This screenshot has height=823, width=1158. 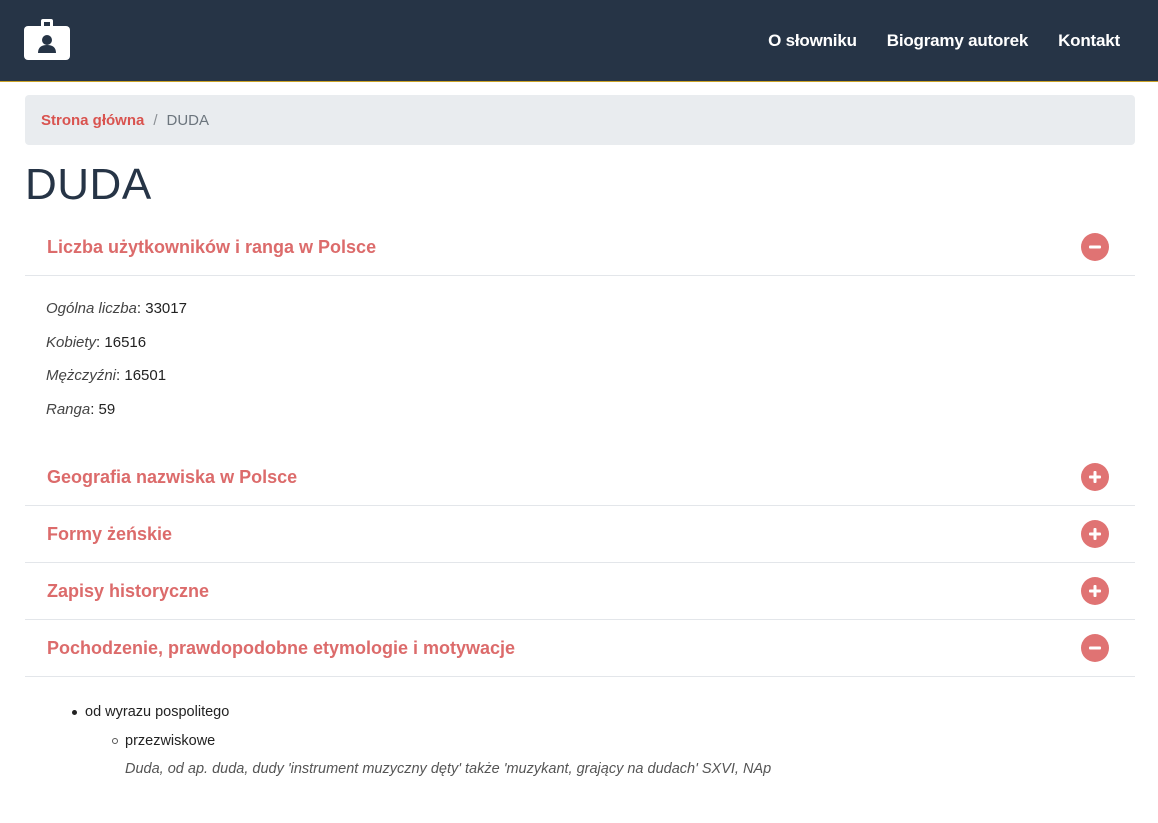 What do you see at coordinates (88, 184) in the screenshot?
I see `page-title: DUDA` at bounding box center [88, 184].